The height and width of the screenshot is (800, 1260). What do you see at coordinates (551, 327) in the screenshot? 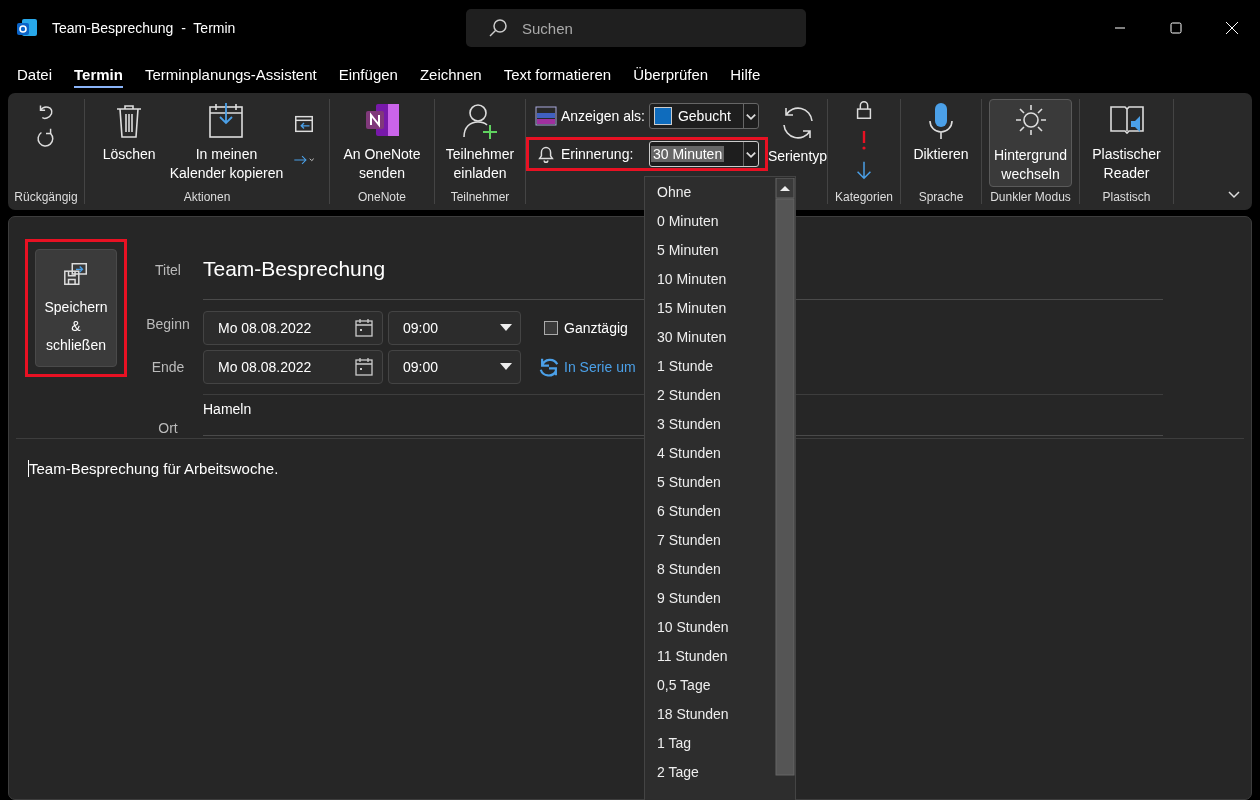
I see `all-day-checkbox` at bounding box center [551, 327].